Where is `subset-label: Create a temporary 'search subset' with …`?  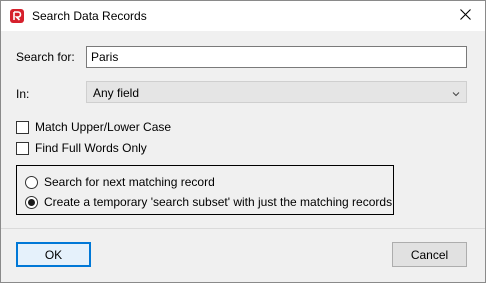 subset-label: Create a temporary 'search subset' with … is located at coordinates (218, 202).